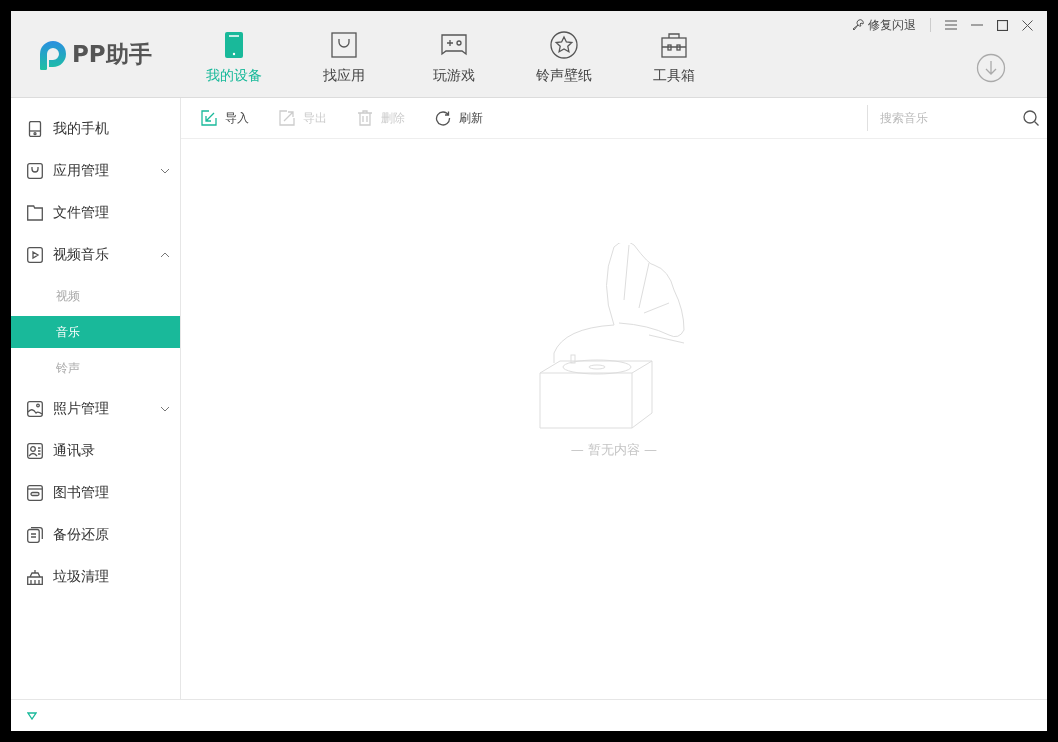 The image size is (1058, 742). I want to click on basket-icon, so click(35, 577).